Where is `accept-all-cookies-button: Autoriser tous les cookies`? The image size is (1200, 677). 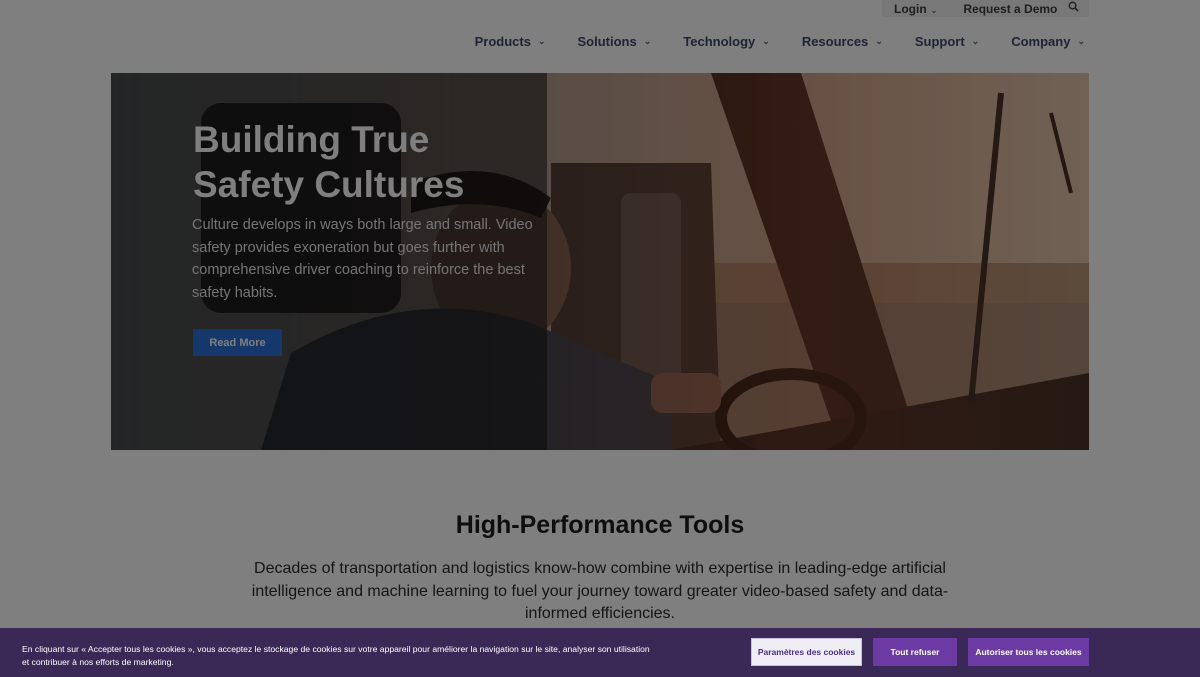 accept-all-cookies-button: Autoriser tous les cookies is located at coordinates (1028, 652).